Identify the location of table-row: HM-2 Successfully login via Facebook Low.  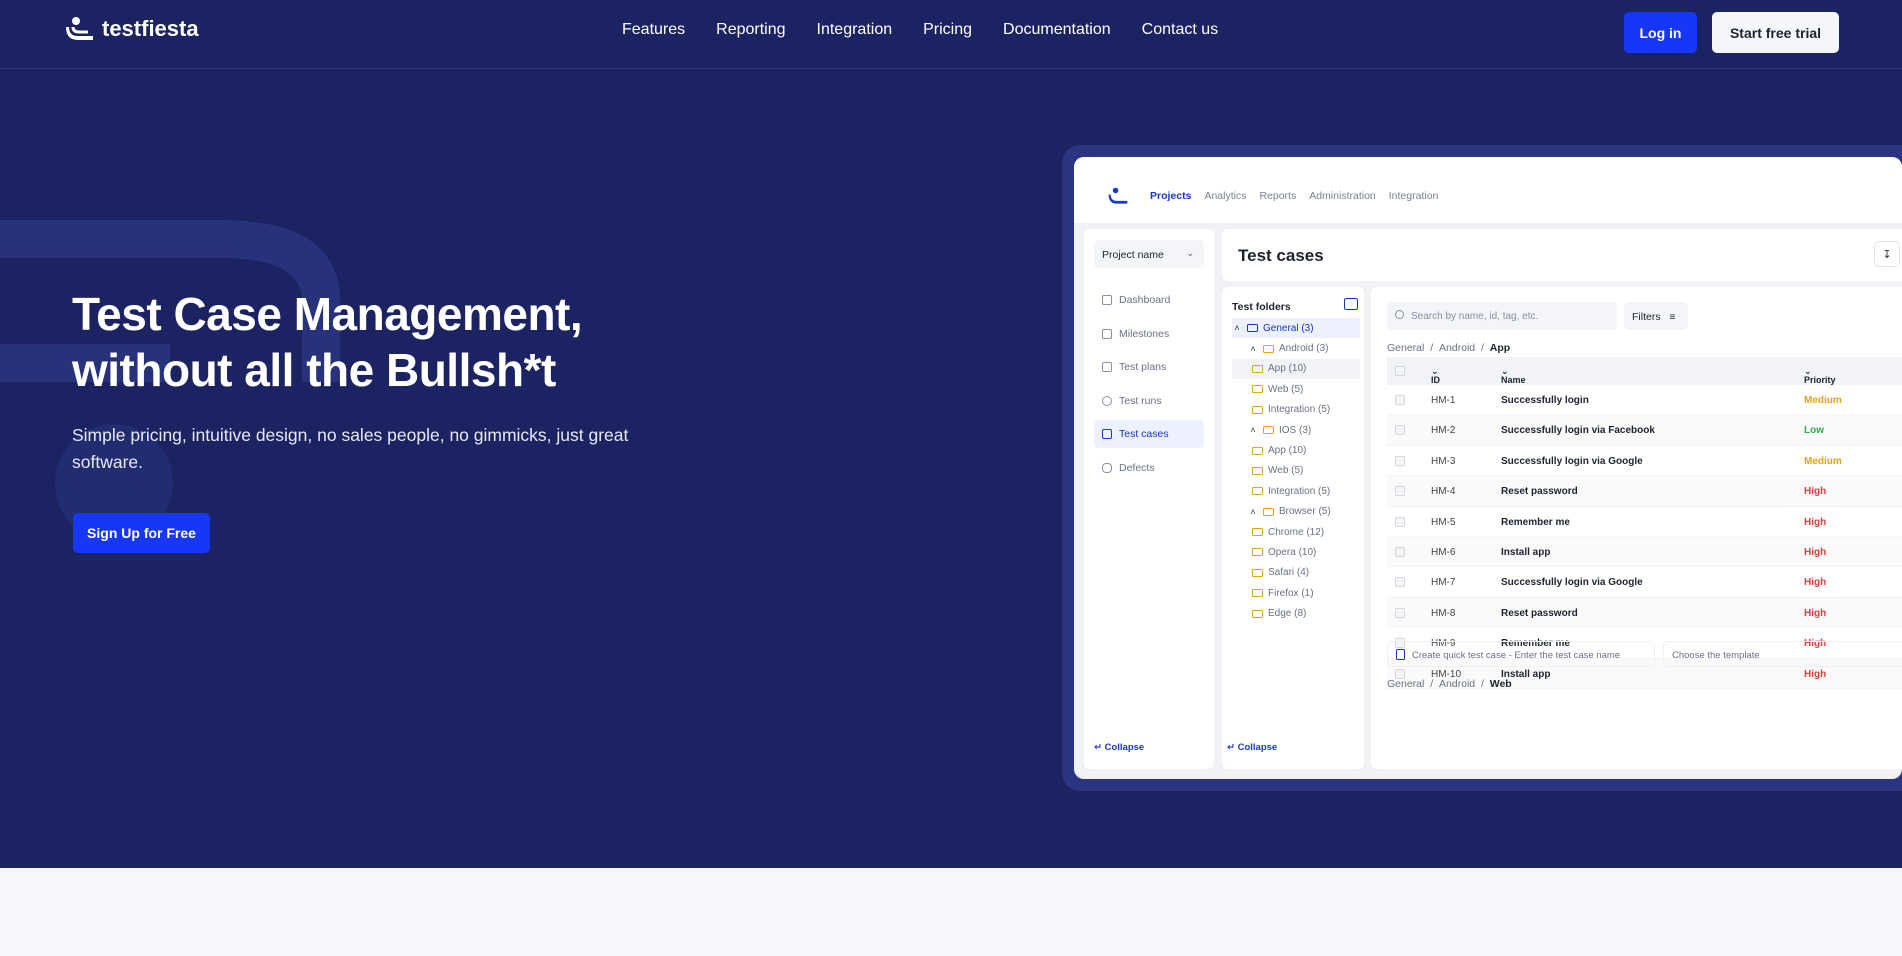
(1644, 430).